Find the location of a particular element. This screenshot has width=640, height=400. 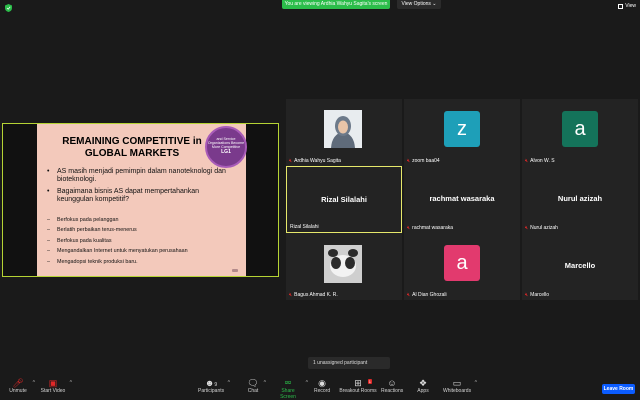

leave-room-button: Leave Room is located at coordinates (618, 389).